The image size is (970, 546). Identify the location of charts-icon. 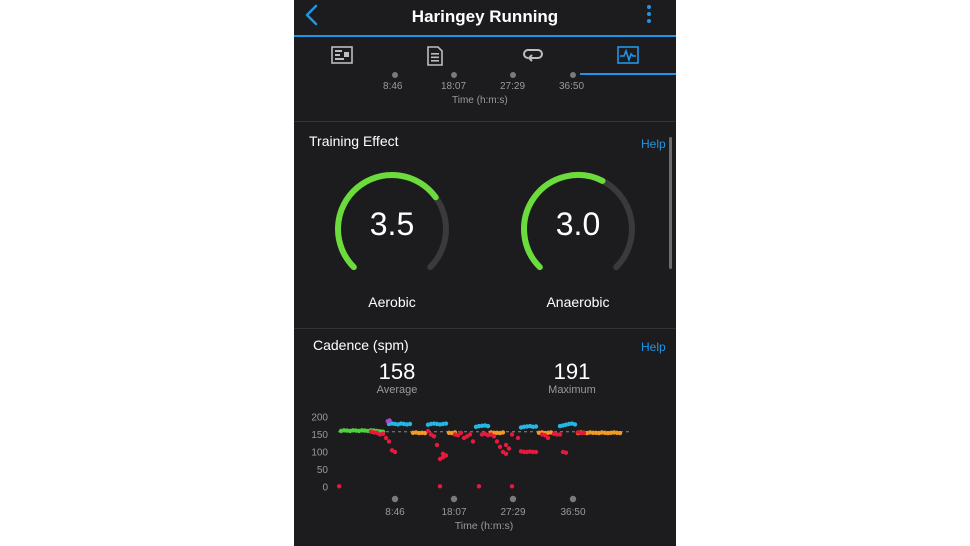
(628, 55).